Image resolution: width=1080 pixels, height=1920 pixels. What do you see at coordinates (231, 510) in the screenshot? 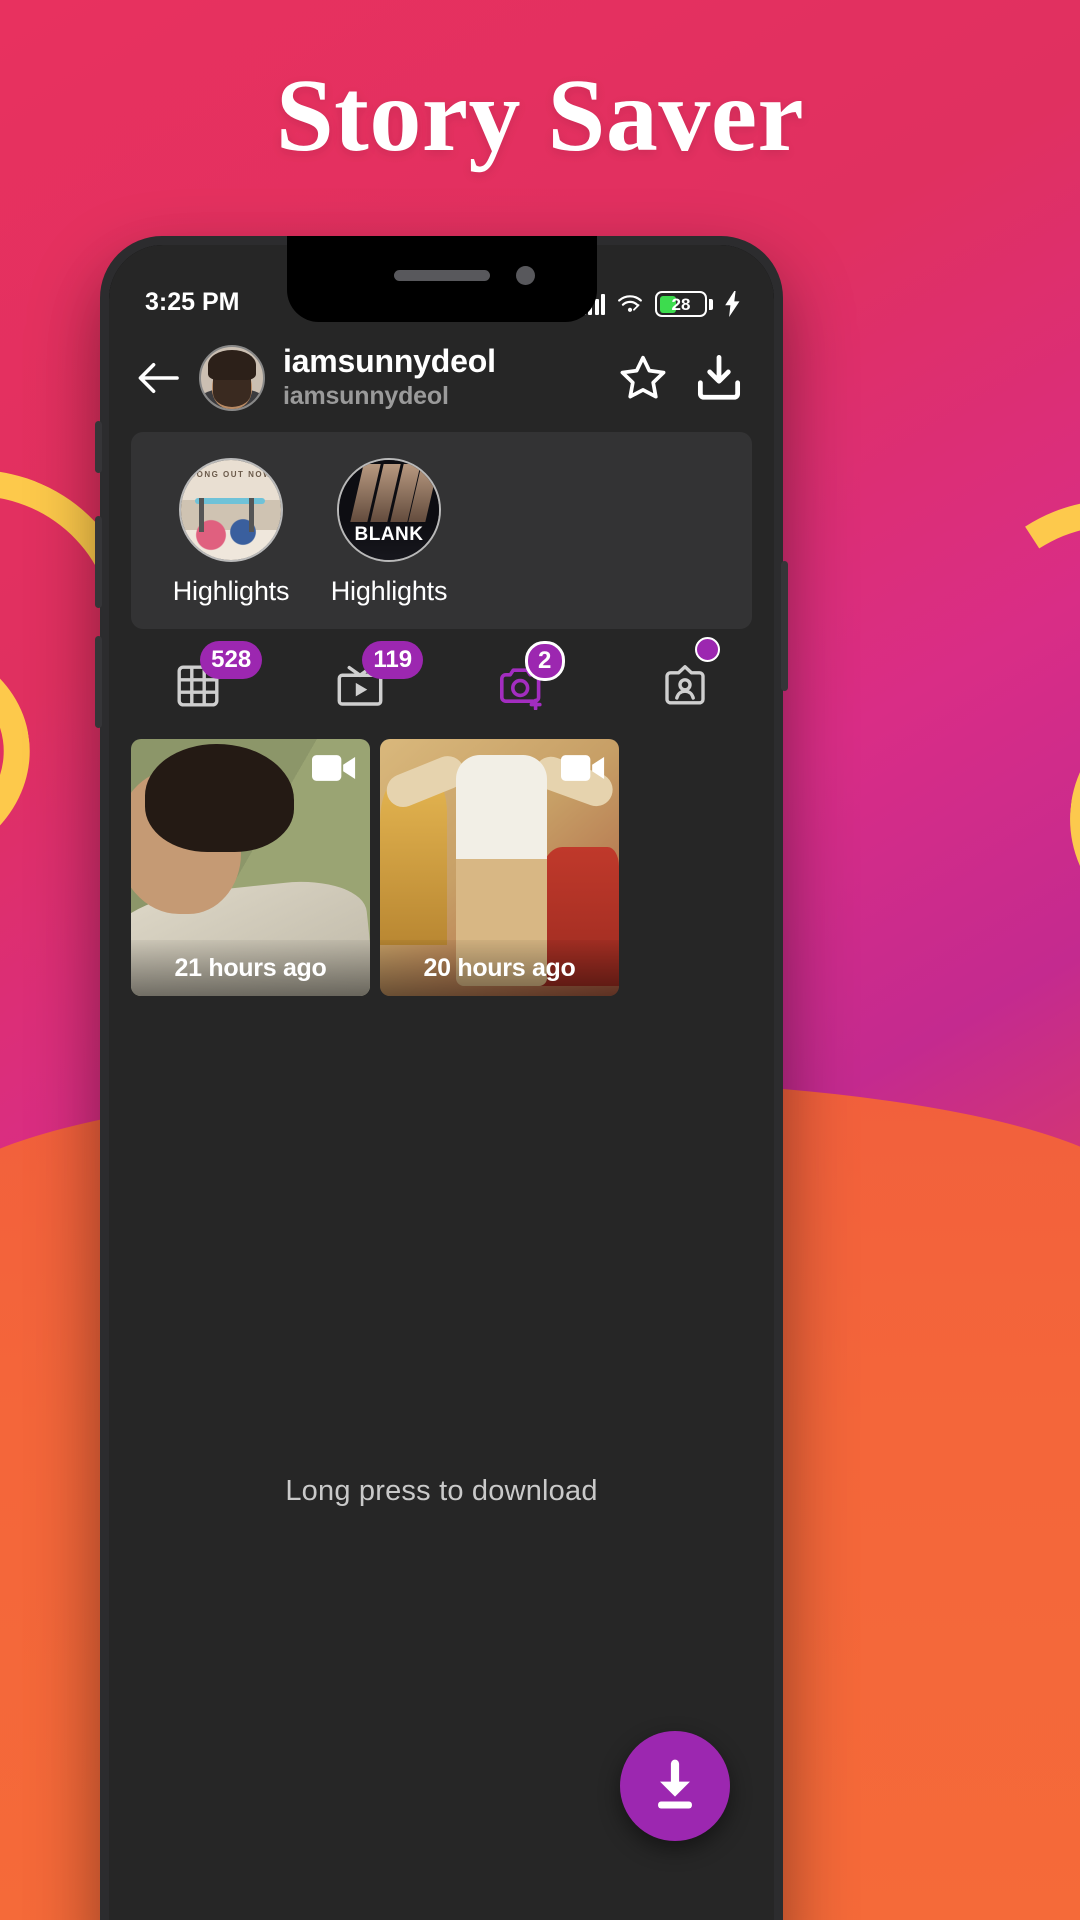
I see `highlight-cover: SONG OUT NOW` at bounding box center [231, 510].